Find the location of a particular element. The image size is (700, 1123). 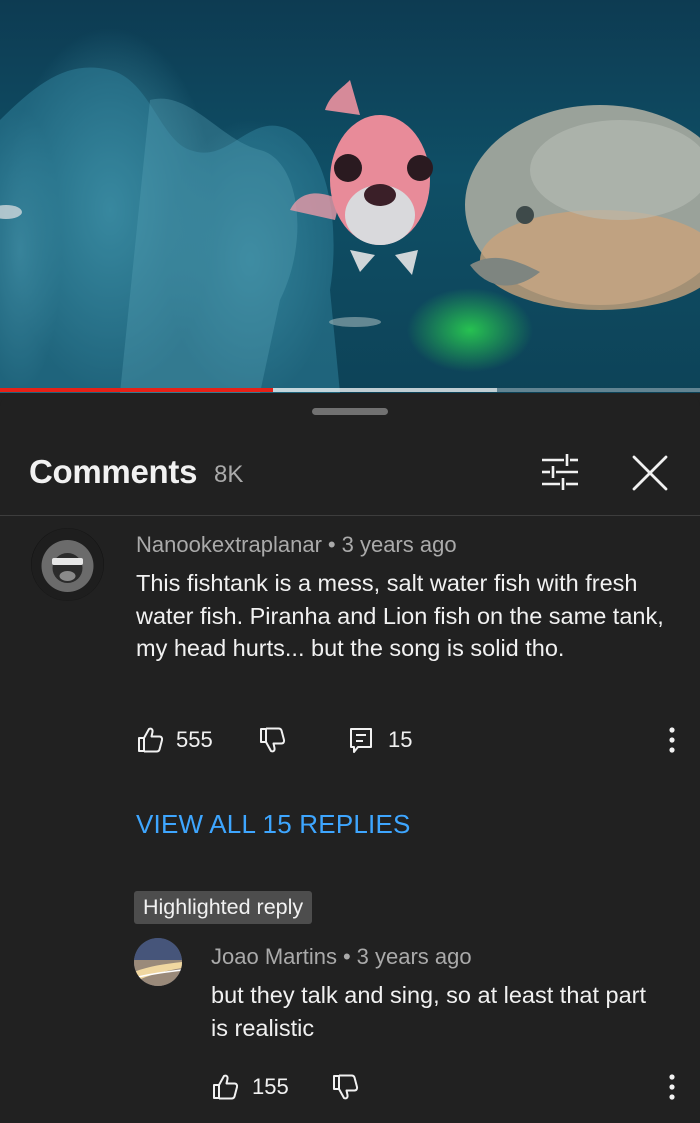

reply-actions: 155 is located at coordinates (451, 1087).